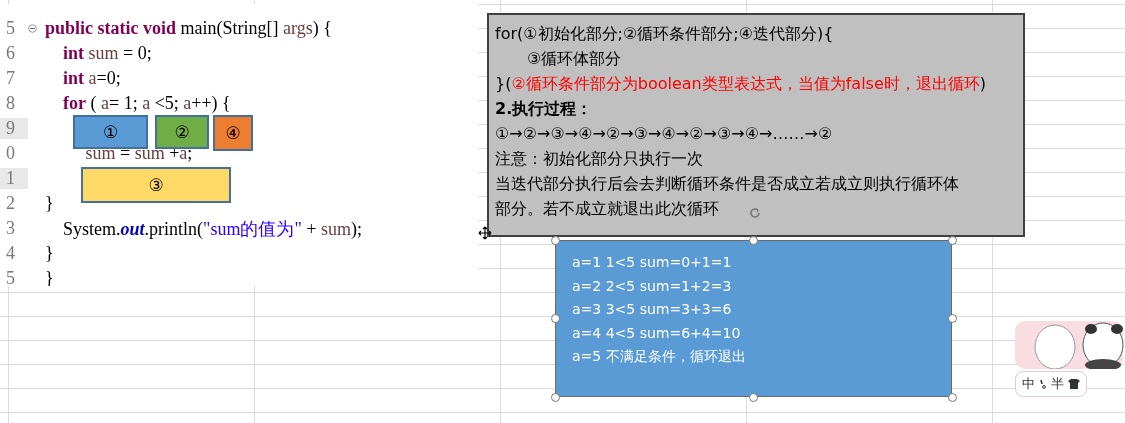 The height and width of the screenshot is (423, 1125). What do you see at coordinates (727, 184) in the screenshot?
I see `note-text: 当迭代部分执行后会去判断循环条件是否成立若成立则执行循环体` at bounding box center [727, 184].